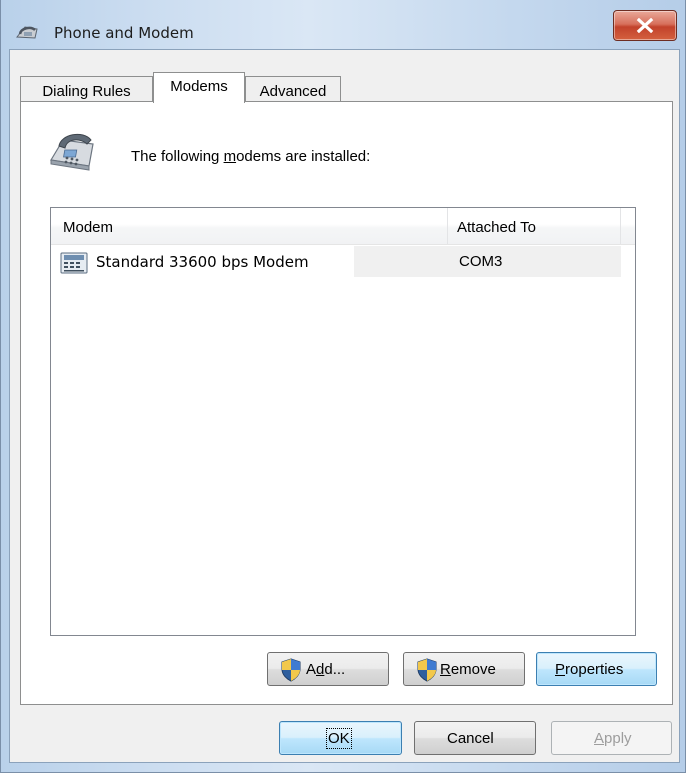 Image resolution: width=686 pixels, height=773 pixels. What do you see at coordinates (230, 156) in the screenshot?
I see `installed-text-accel: m` at bounding box center [230, 156].